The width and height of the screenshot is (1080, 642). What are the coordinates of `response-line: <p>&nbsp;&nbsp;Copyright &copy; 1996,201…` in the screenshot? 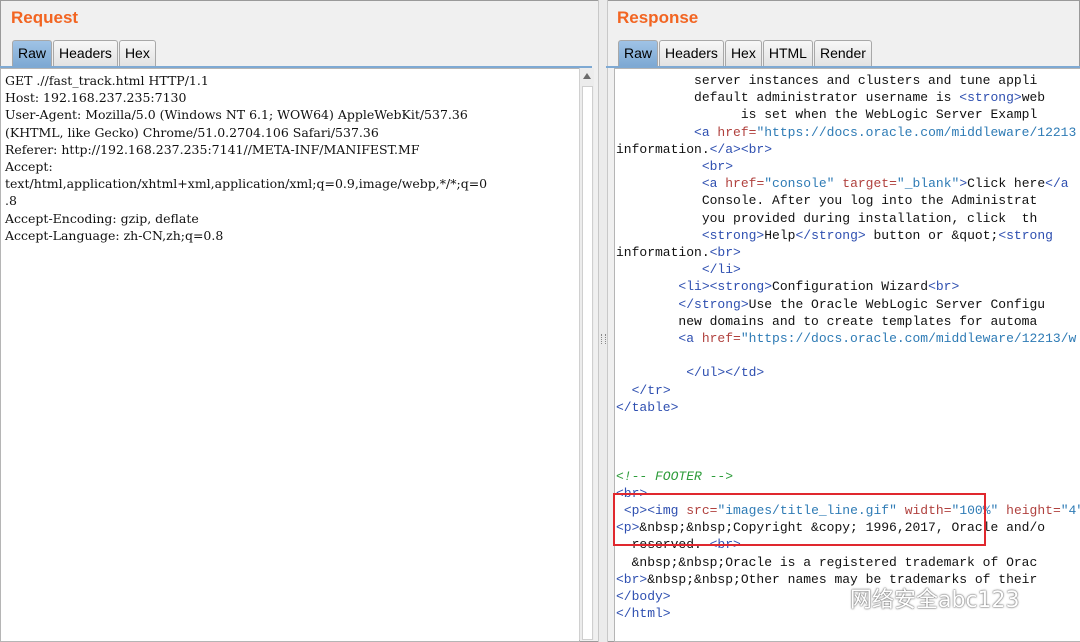 It's located at (830, 527).